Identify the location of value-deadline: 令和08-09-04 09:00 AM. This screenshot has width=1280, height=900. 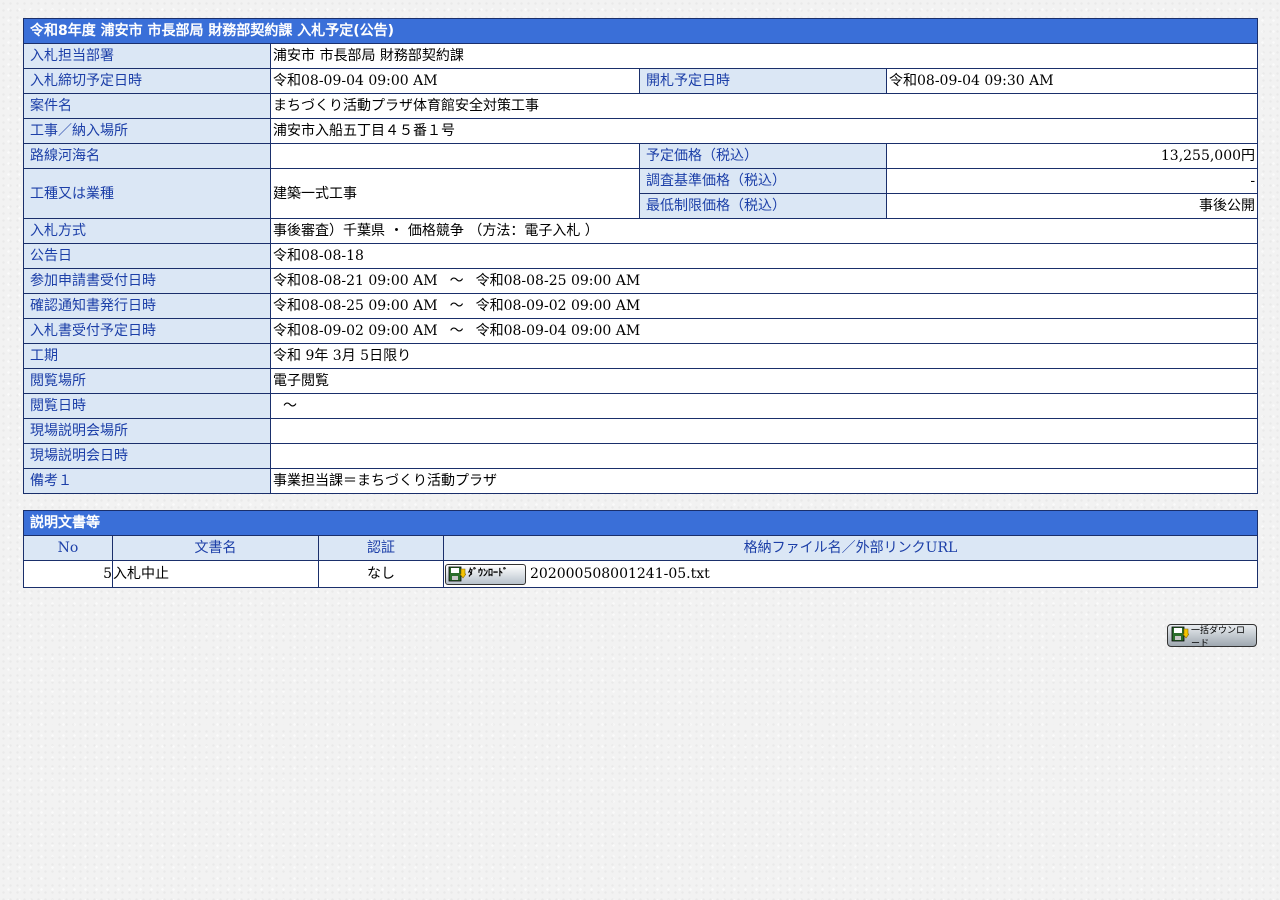
(455, 81).